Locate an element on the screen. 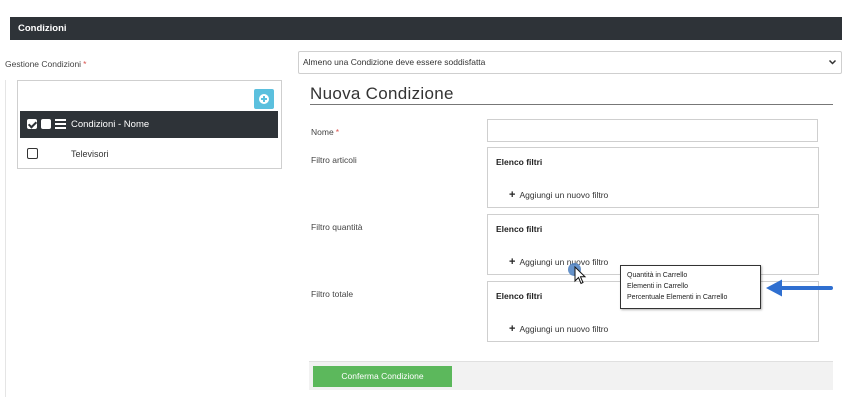  title-divider is located at coordinates (571, 104).